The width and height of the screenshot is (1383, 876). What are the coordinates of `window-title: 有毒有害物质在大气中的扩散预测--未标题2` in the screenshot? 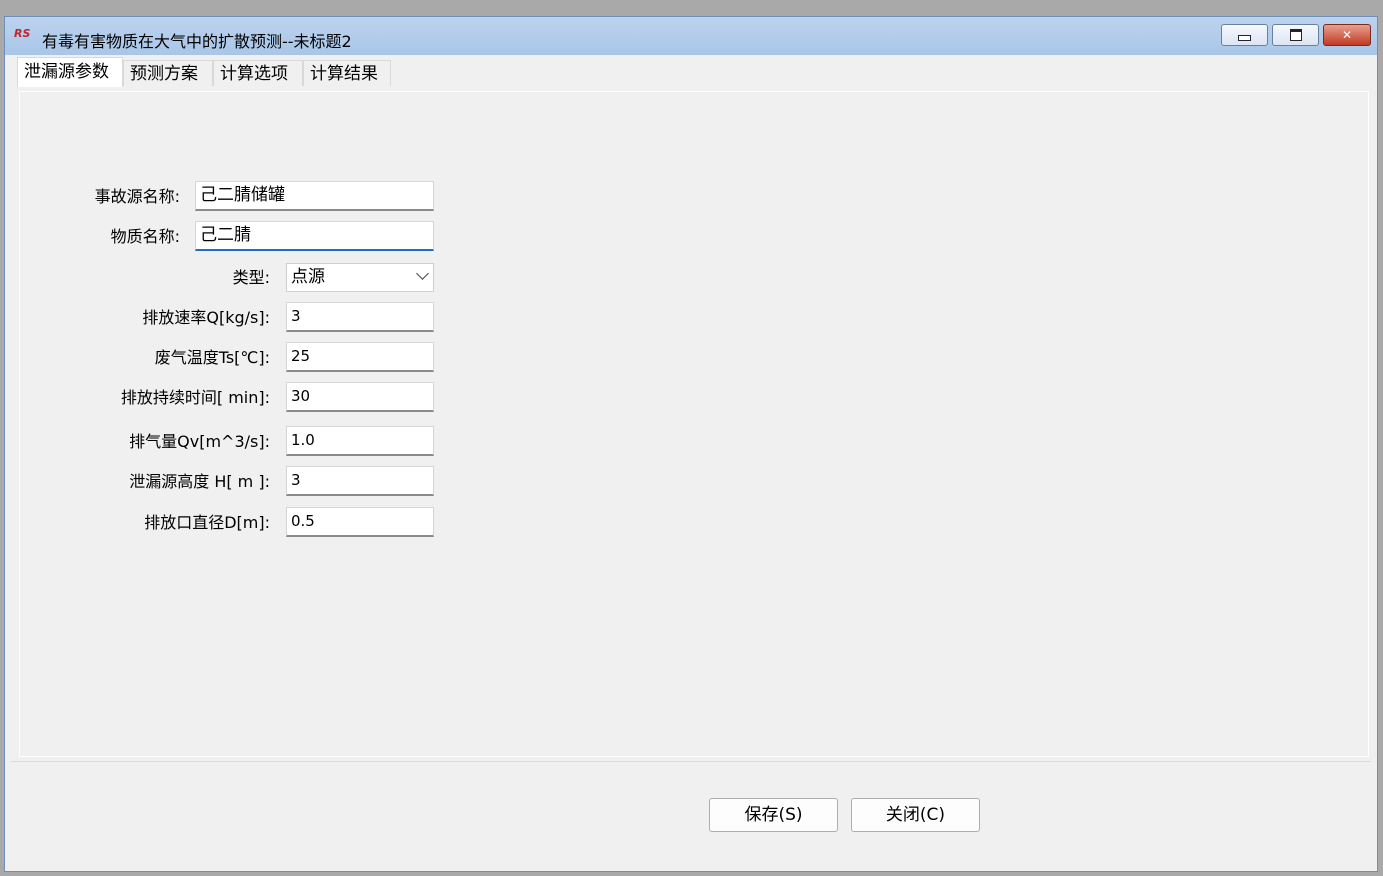 It's located at (197, 41).